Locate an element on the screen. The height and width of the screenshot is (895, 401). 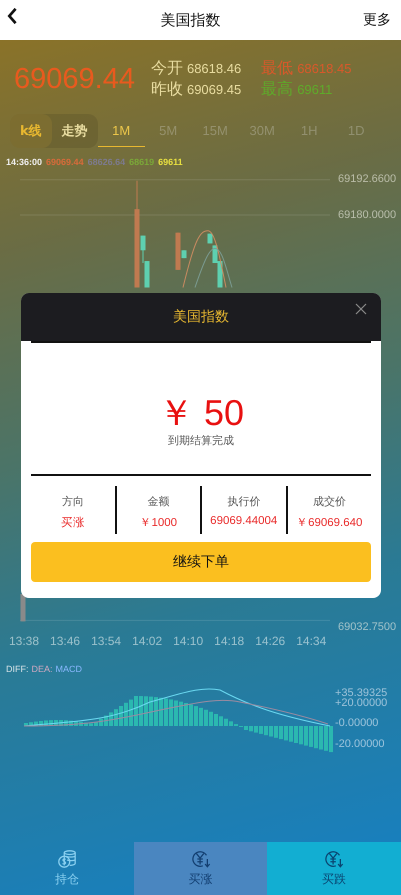
time-axis-label: 14:34 is located at coordinates (311, 641).